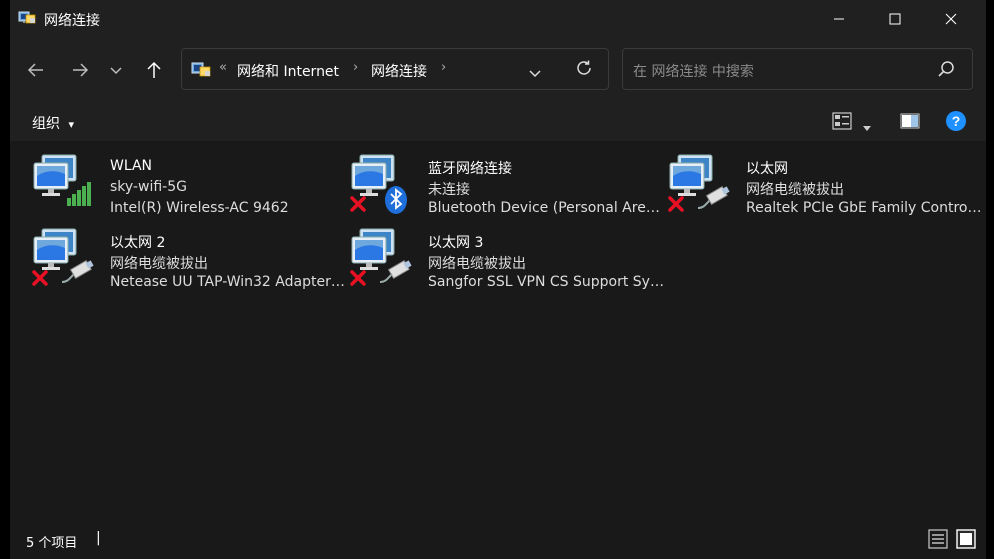  What do you see at coordinates (498, 121) in the screenshot?
I see `command-bar: 组织 ▾ ?` at bounding box center [498, 121].